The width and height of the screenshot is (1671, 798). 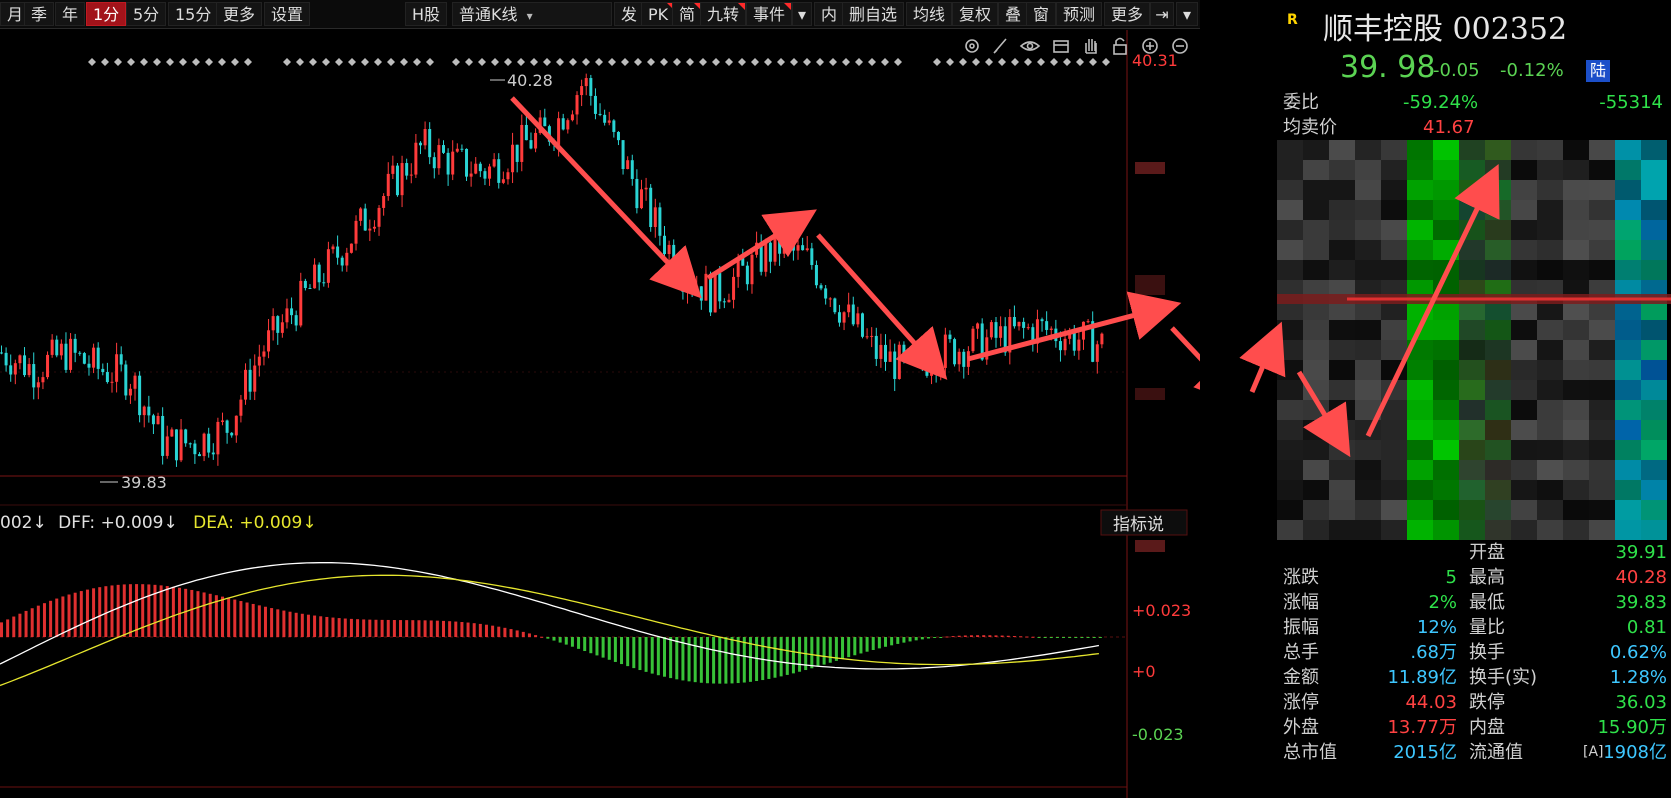 What do you see at coordinates (239, 14) in the screenshot?
I see `period-more-button: 更多` at bounding box center [239, 14].